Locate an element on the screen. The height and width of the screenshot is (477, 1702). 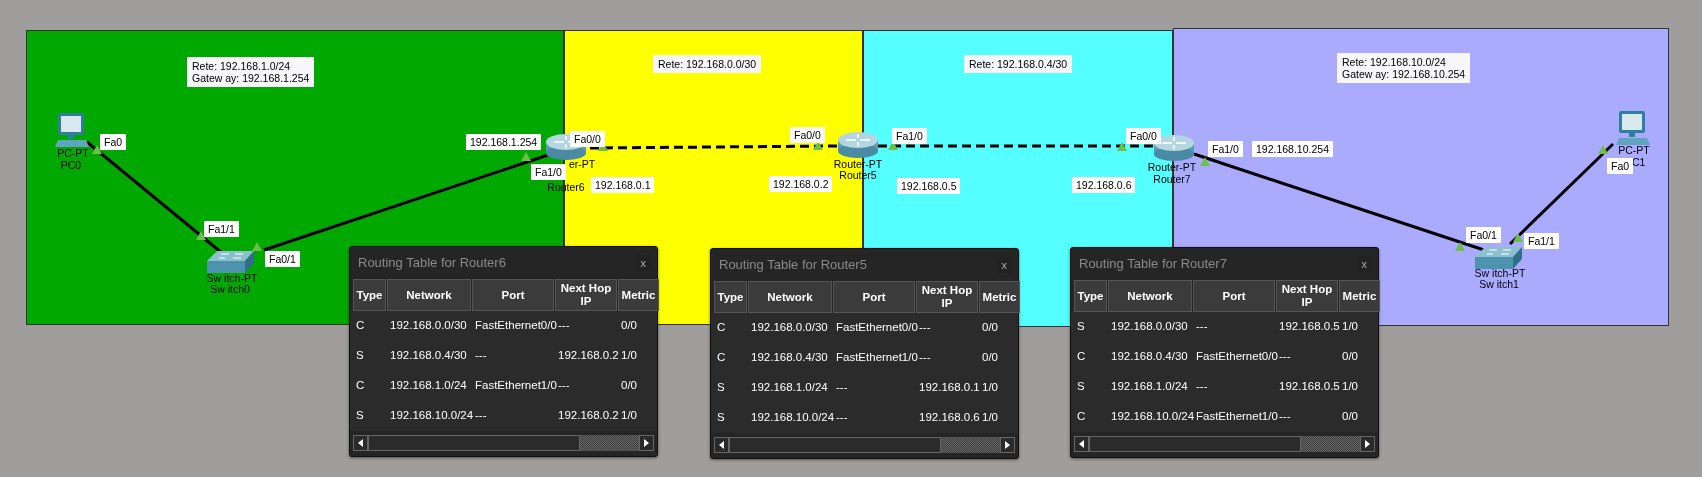
port-label: Fa0/1 is located at coordinates (282, 259).